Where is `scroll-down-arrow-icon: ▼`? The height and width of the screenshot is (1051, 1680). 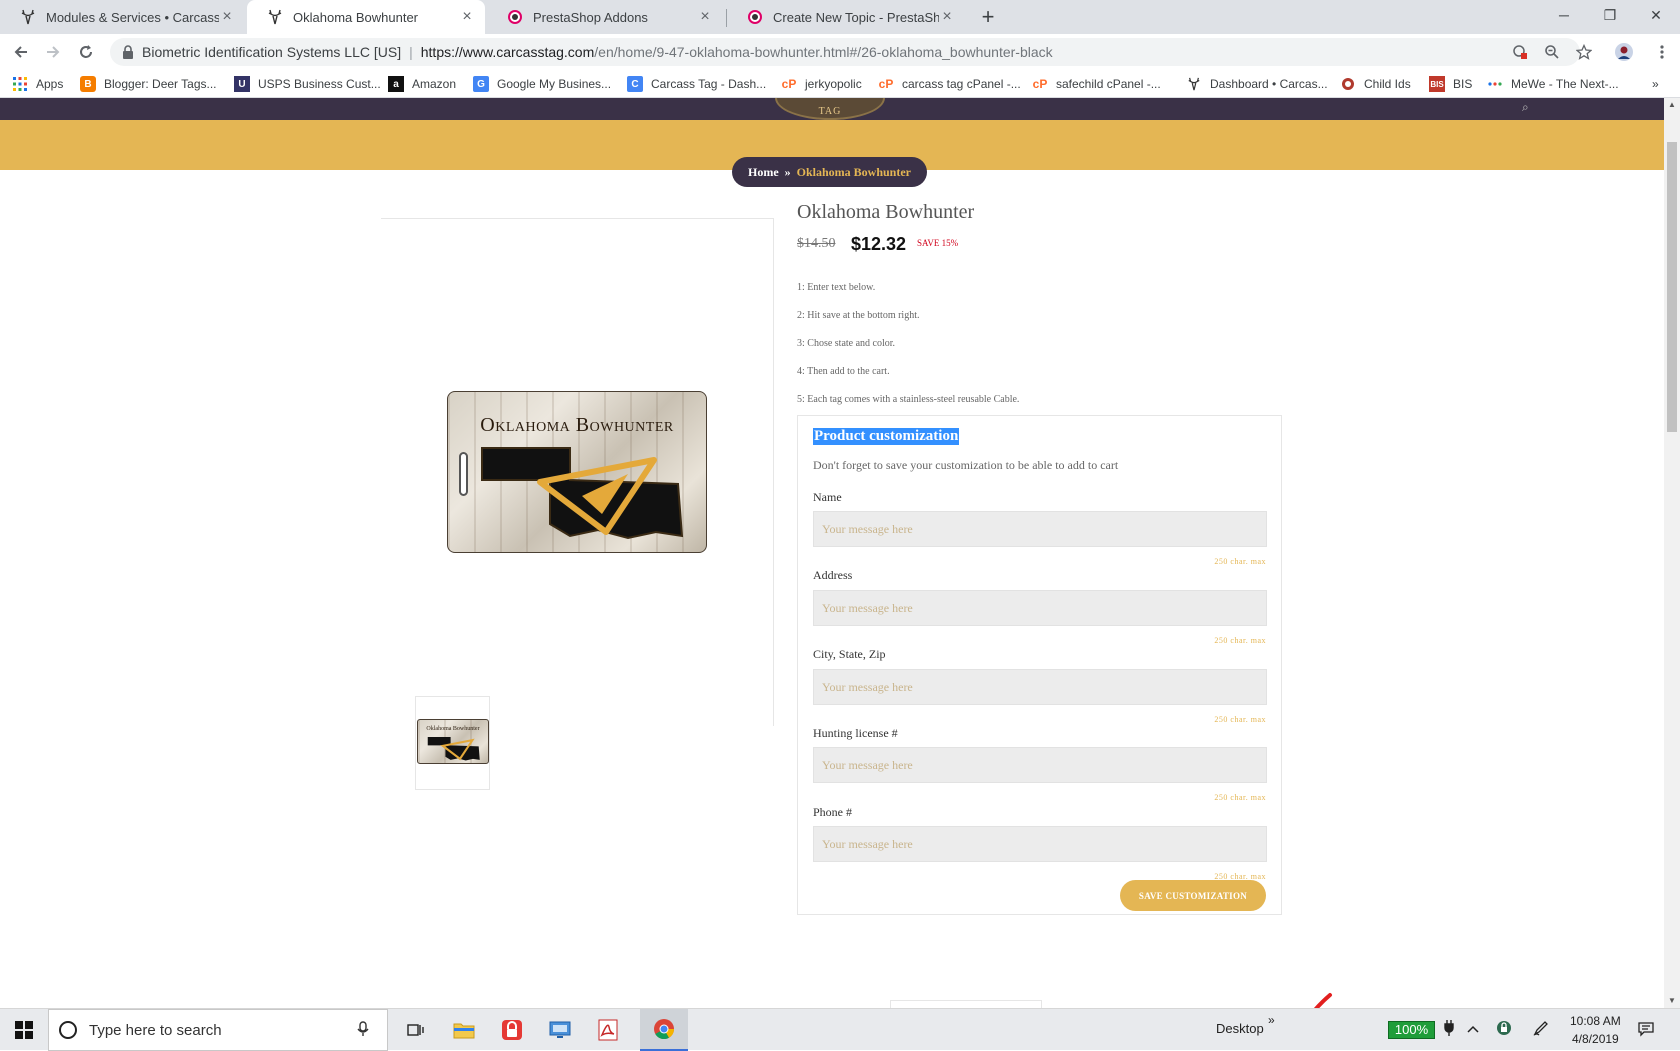 scroll-down-arrow-icon: ▼ is located at coordinates (1672, 1001).